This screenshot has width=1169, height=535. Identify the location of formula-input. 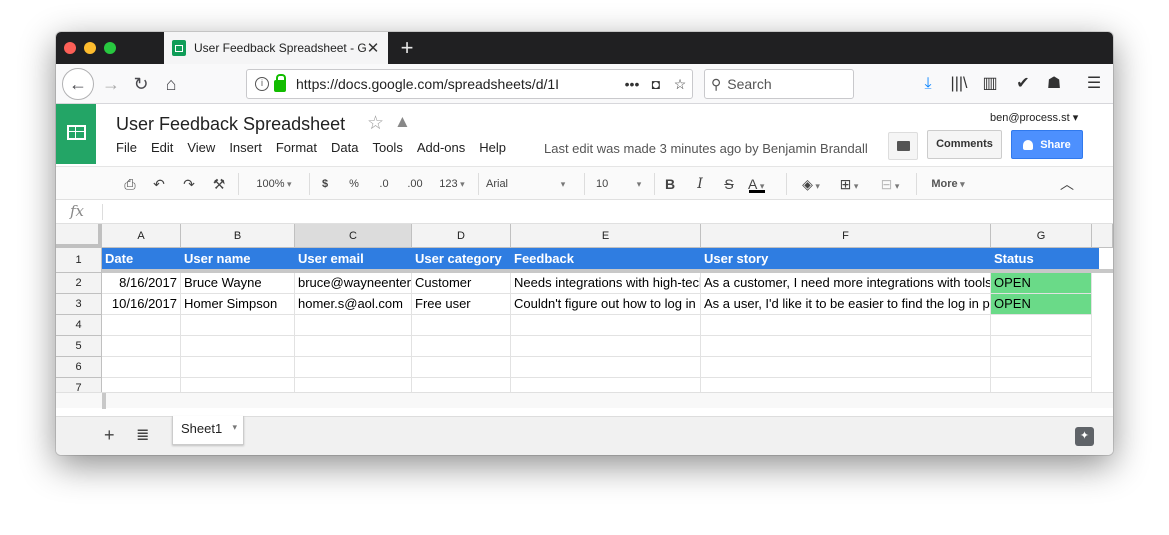
(605, 212).